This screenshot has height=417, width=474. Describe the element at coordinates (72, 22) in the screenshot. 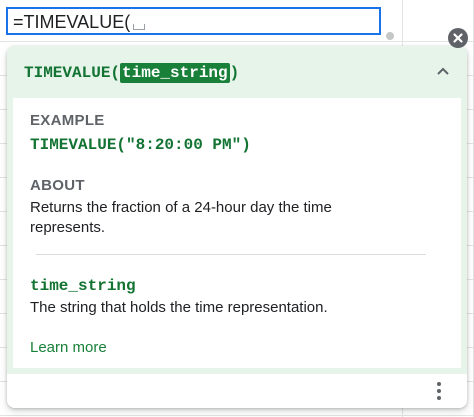

I see `formula-text: =TIMEVALUE(` at that location.